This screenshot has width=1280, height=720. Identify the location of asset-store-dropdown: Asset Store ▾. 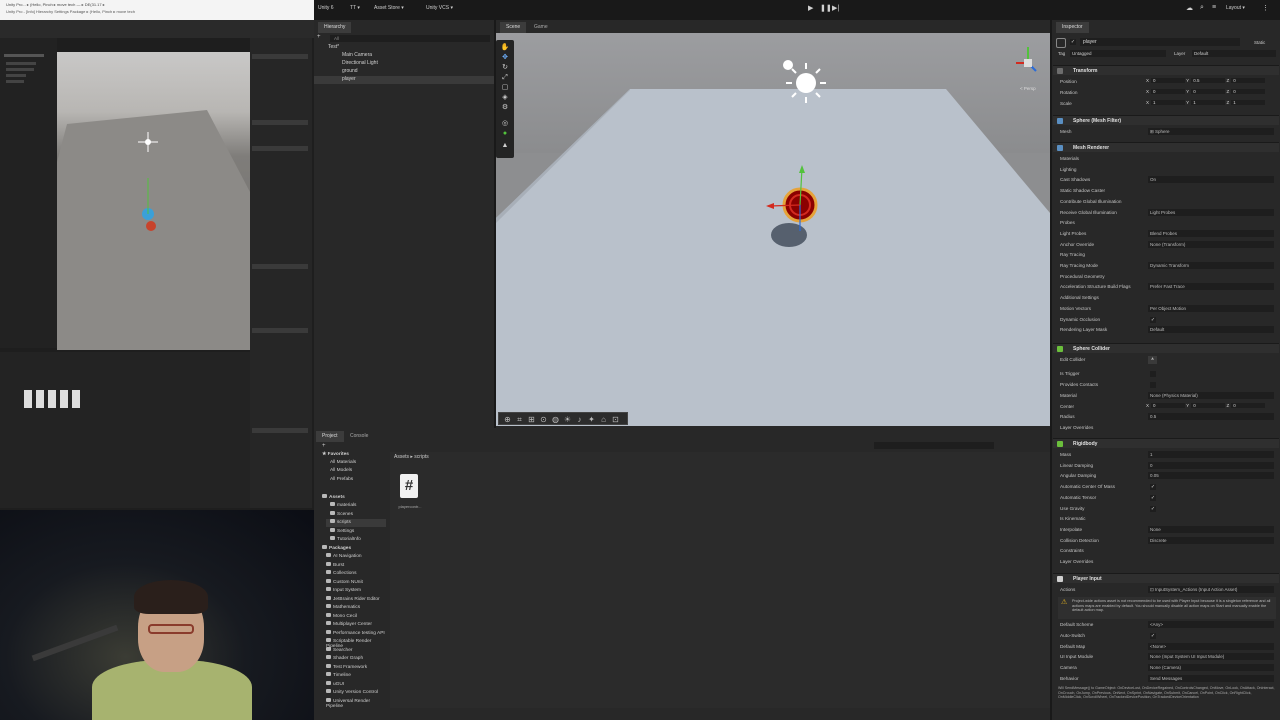
(389, 8).